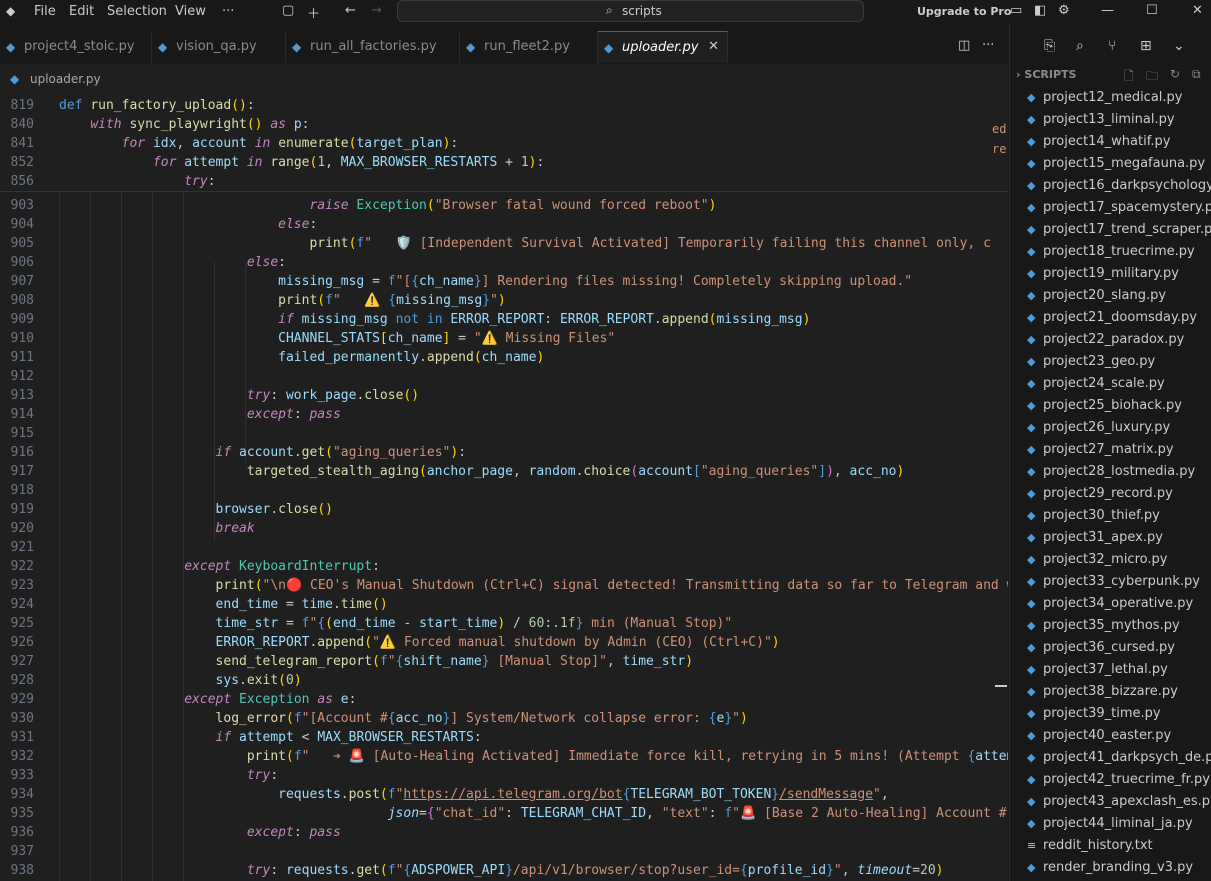  What do you see at coordinates (1118, 627) in the screenshot?
I see `file-item: ◆ project35_mythos.py` at bounding box center [1118, 627].